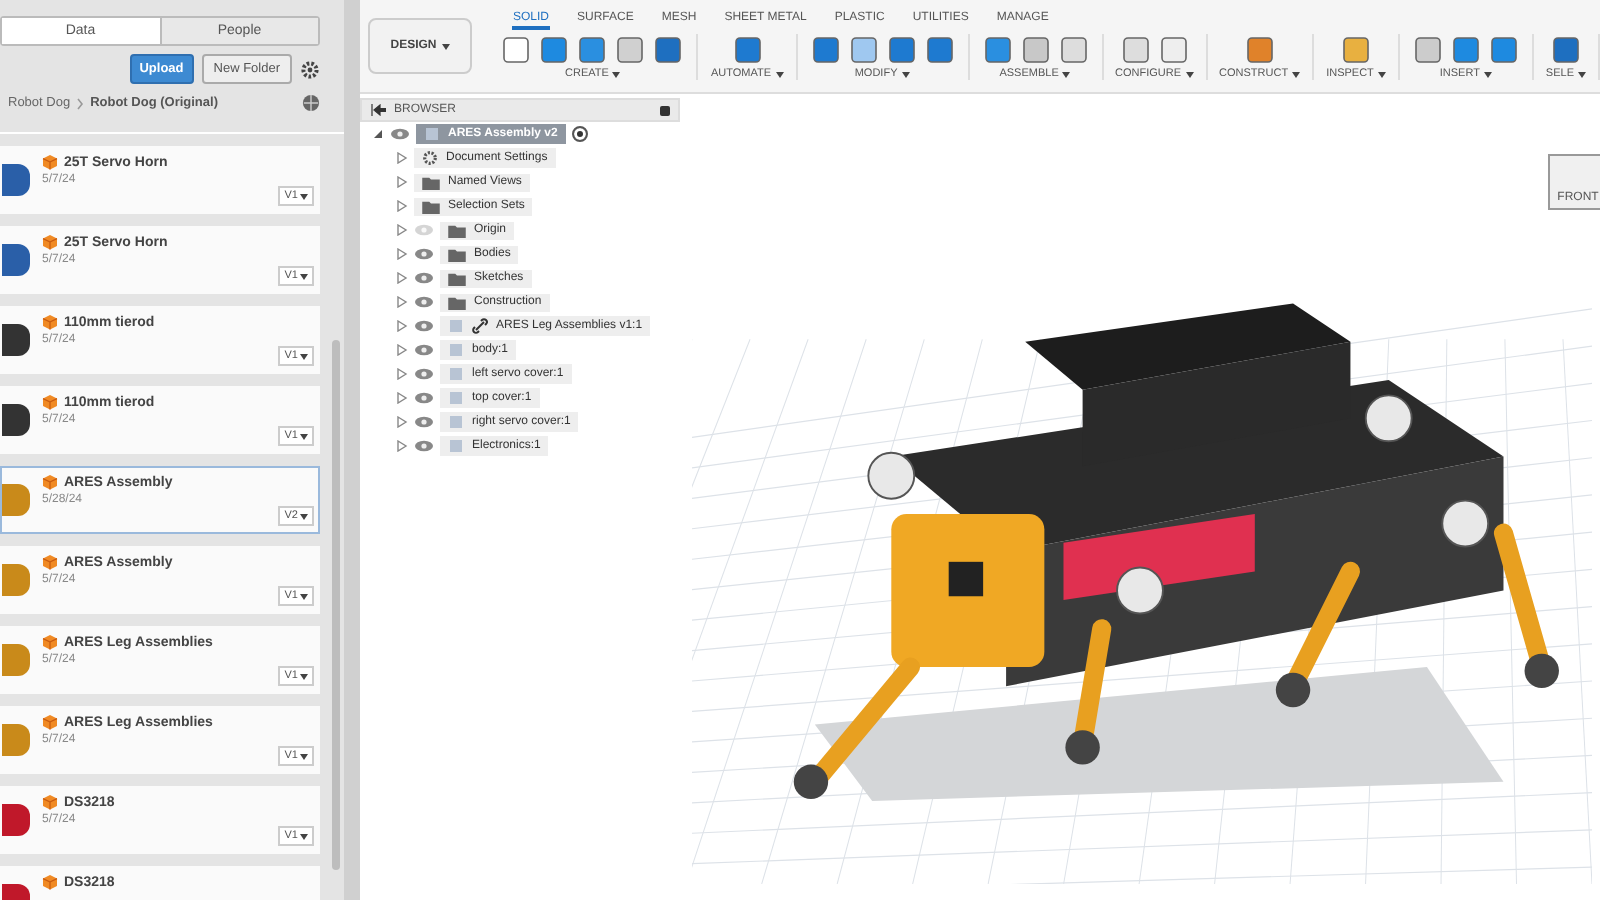  Describe the element at coordinates (336, 605) in the screenshot. I see `scrollbar` at that location.